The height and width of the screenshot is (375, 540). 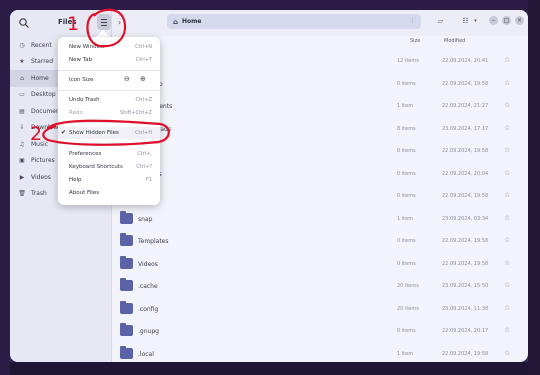 What do you see at coordinates (314, 196) in the screenshot?
I see `file-row: Public0 items22.09.2024, 19:58☆` at bounding box center [314, 196].